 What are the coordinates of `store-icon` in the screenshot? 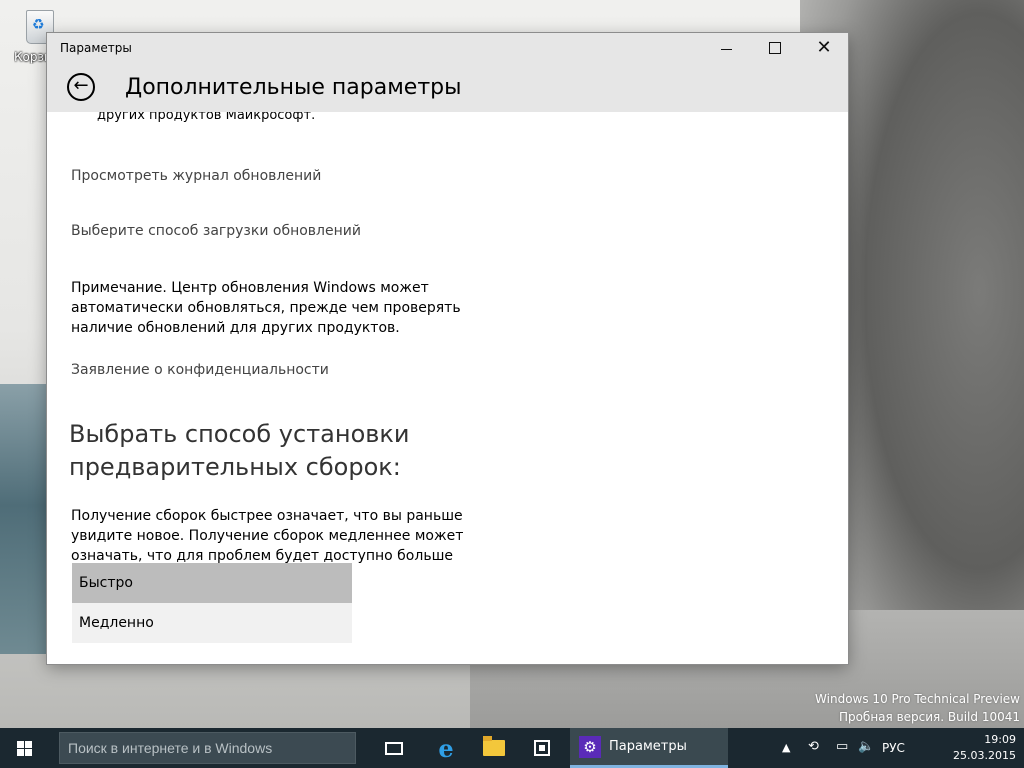 It's located at (542, 748).